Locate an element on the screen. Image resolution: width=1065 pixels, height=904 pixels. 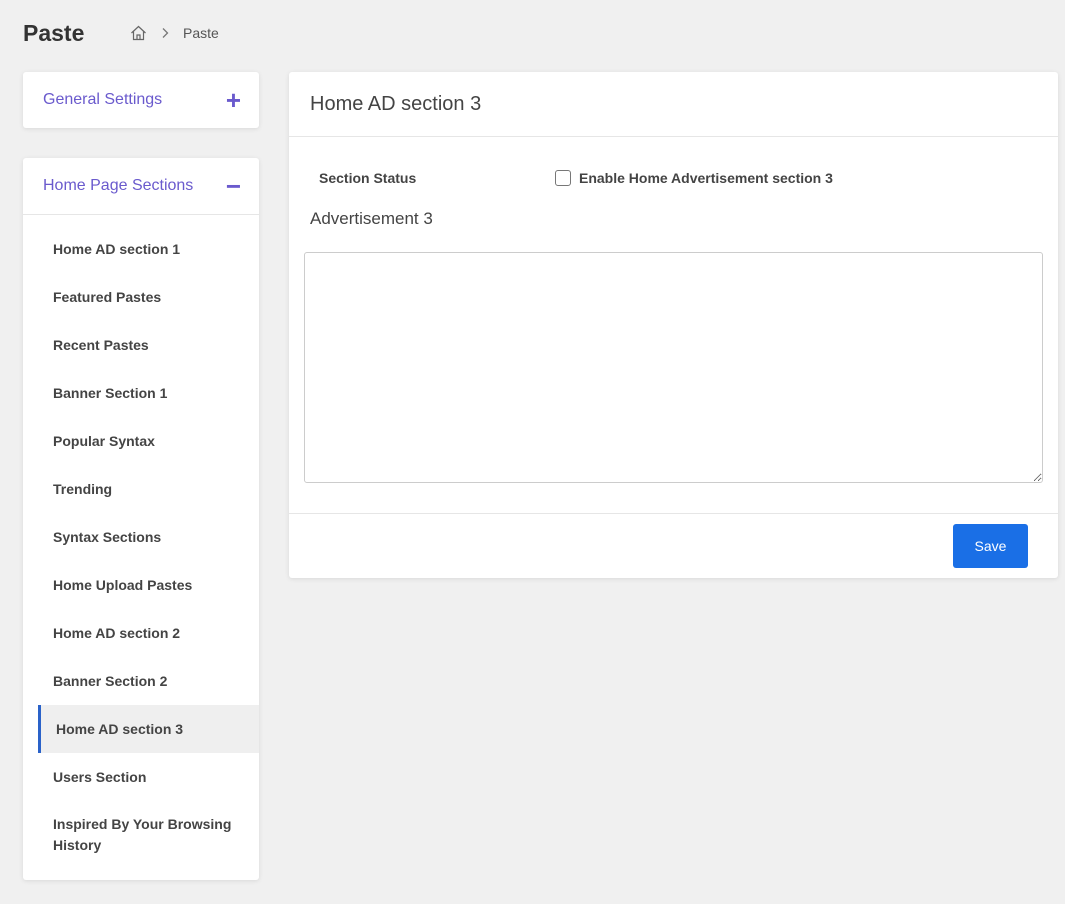
menu-item-home-ad-section-1: Home AD section 1 is located at coordinates (141, 249).